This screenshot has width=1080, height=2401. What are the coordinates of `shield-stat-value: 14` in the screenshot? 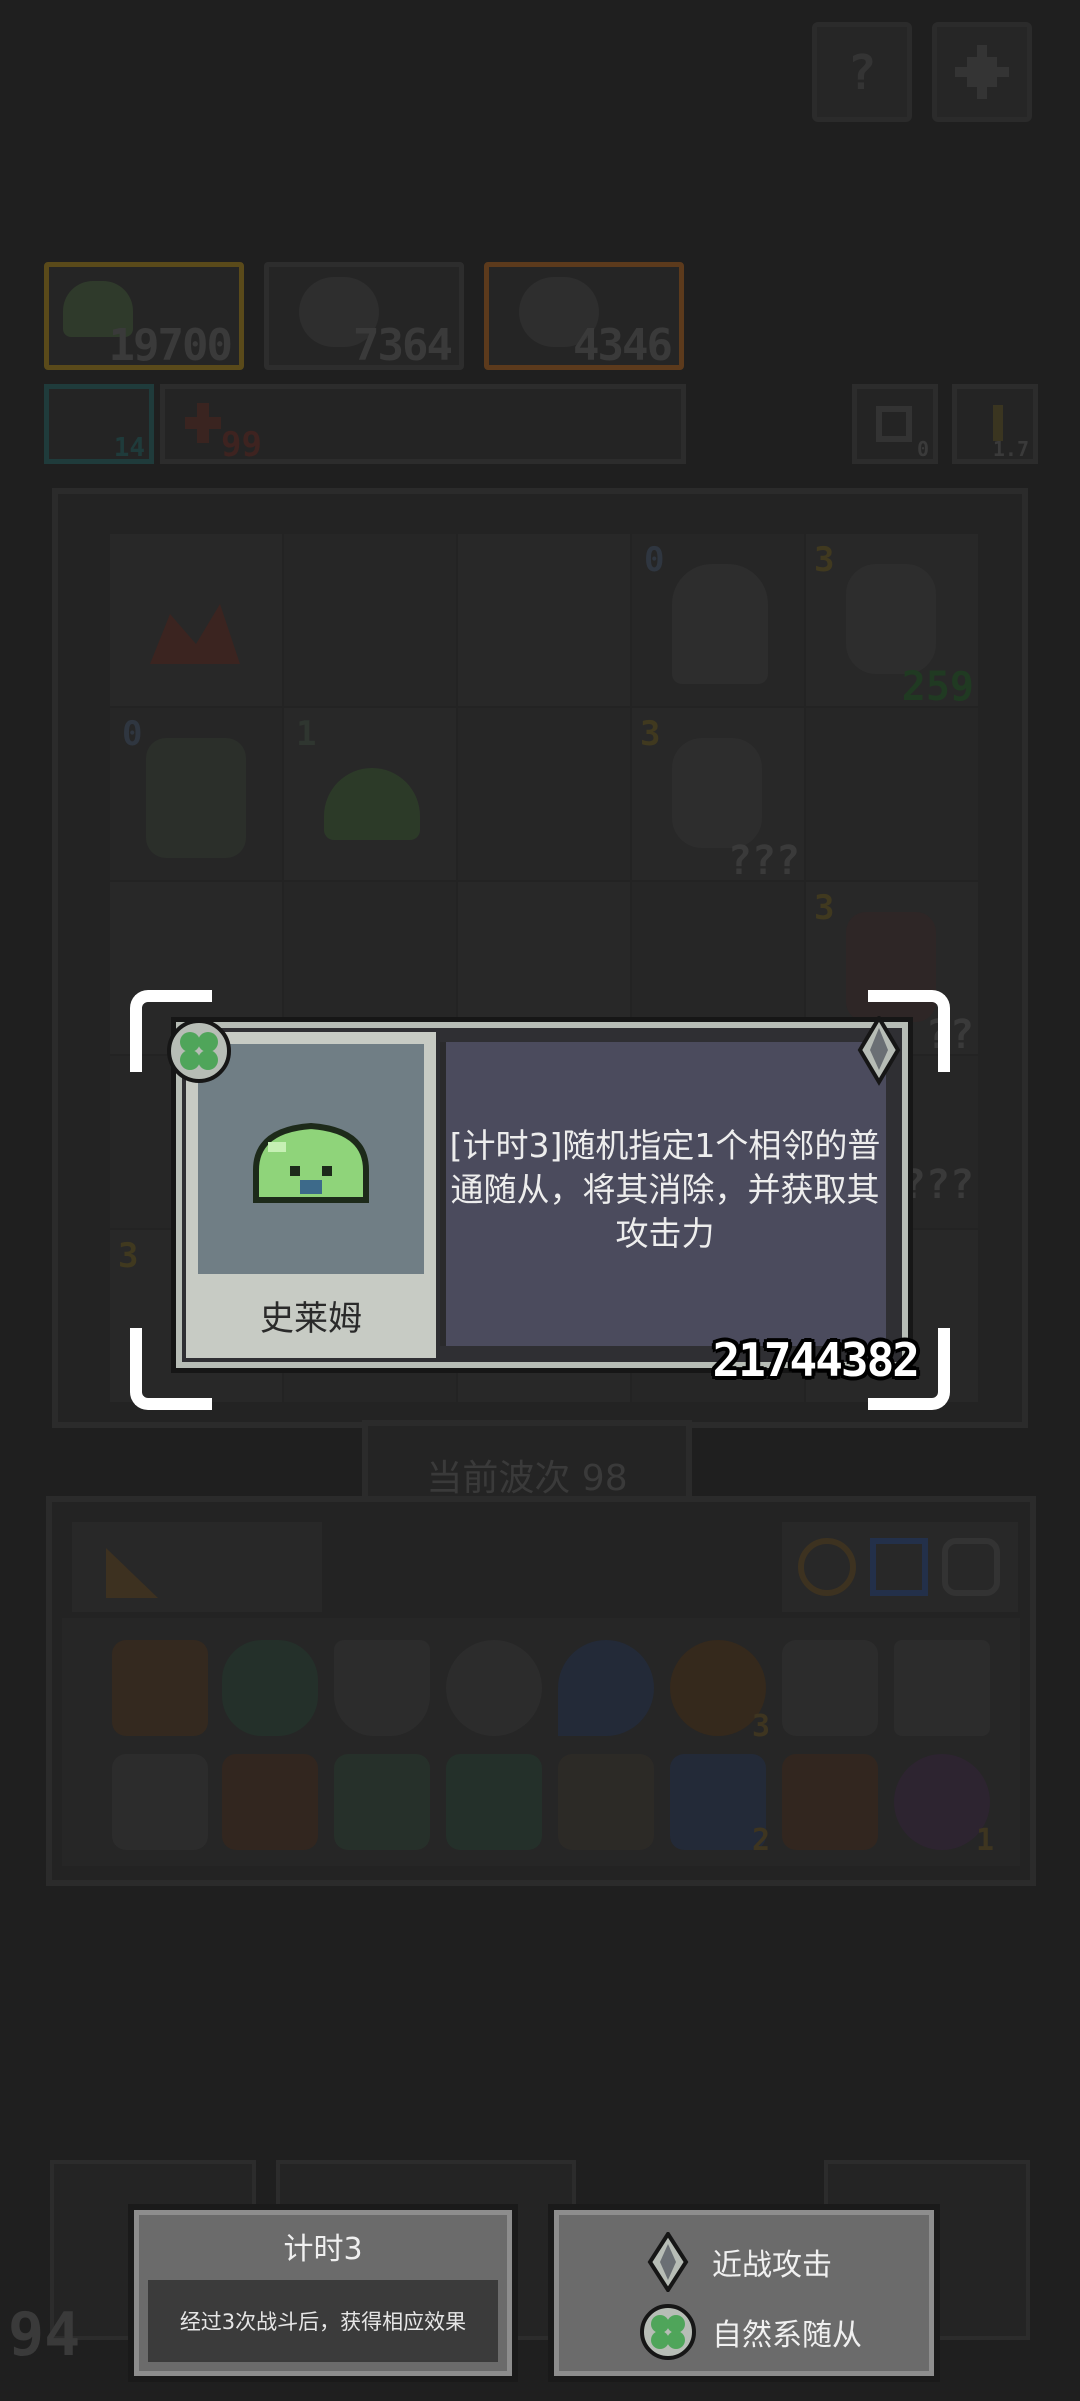 It's located at (129, 448).